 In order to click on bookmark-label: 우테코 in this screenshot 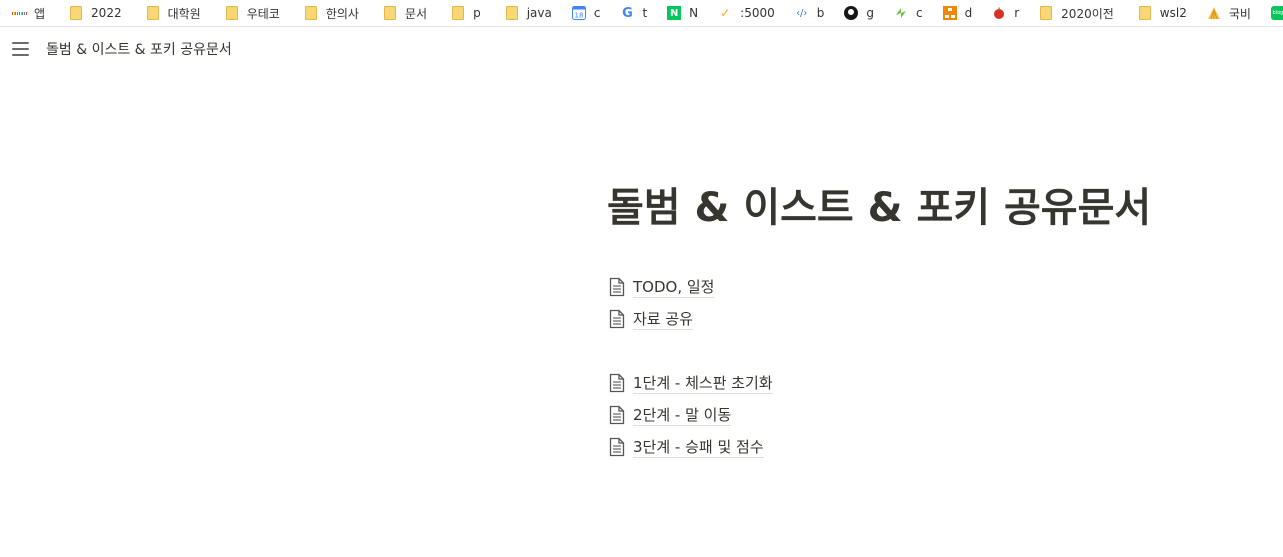, I will do `click(263, 13)`.